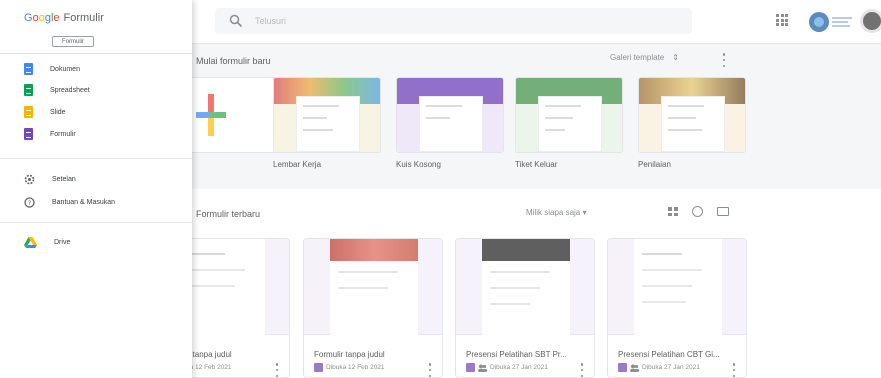 Image resolution: width=881 pixels, height=378 pixels. Describe the element at coordinates (84, 202) in the screenshot. I see `drawer-item-label: Bantuan & Masukan` at that location.